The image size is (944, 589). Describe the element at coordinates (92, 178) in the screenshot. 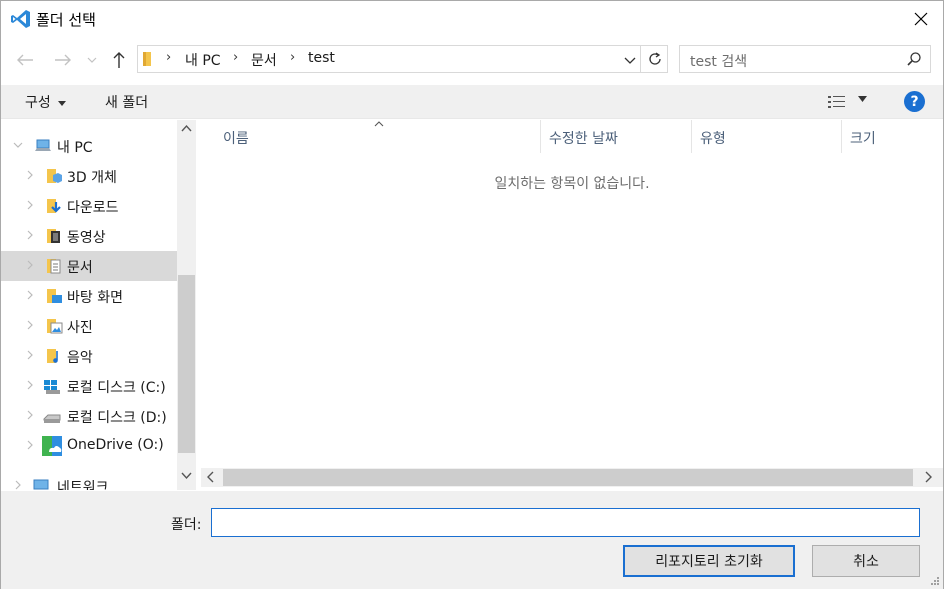

I see `nav-label: 3D 개체` at that location.